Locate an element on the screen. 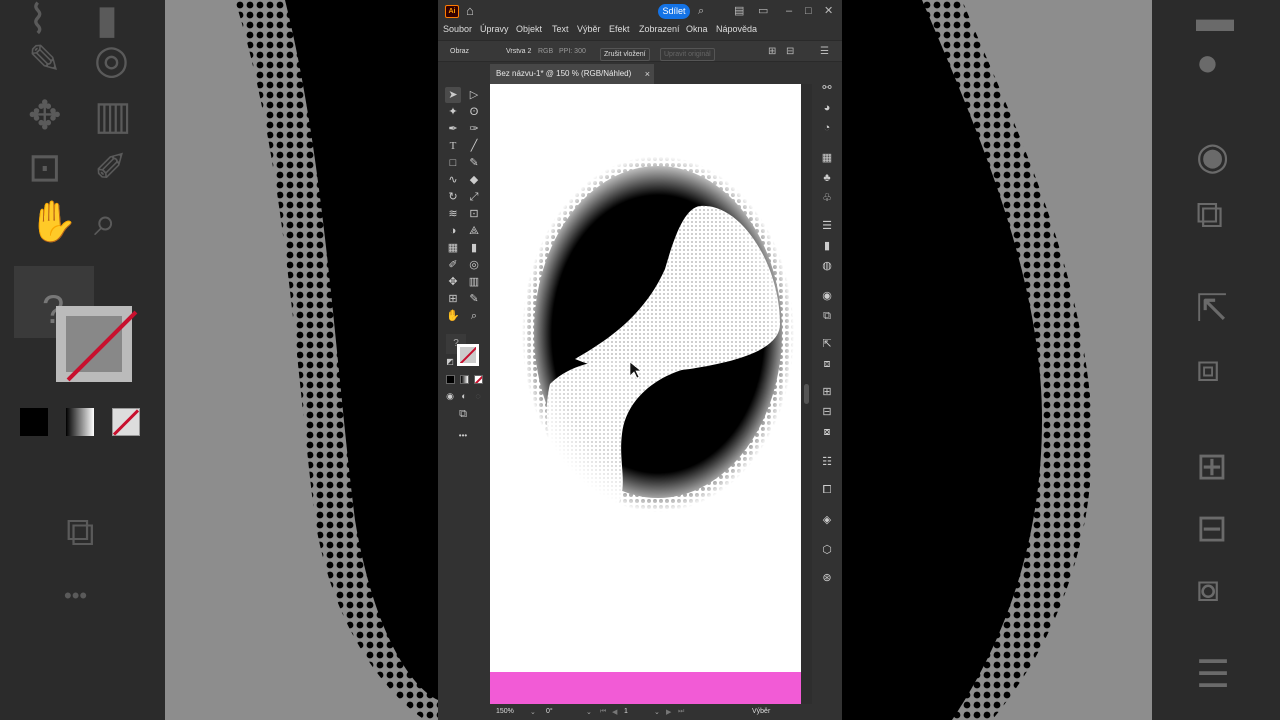 The height and width of the screenshot is (720, 1280). gradient-mode-swatch is located at coordinates (464, 379).